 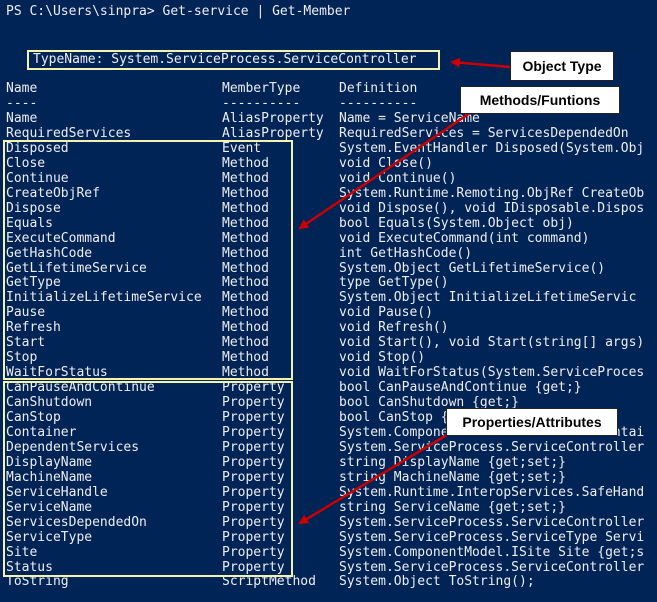 I want to click on member-definition: System.Object GetLifetimeService(), so click(x=472, y=268).